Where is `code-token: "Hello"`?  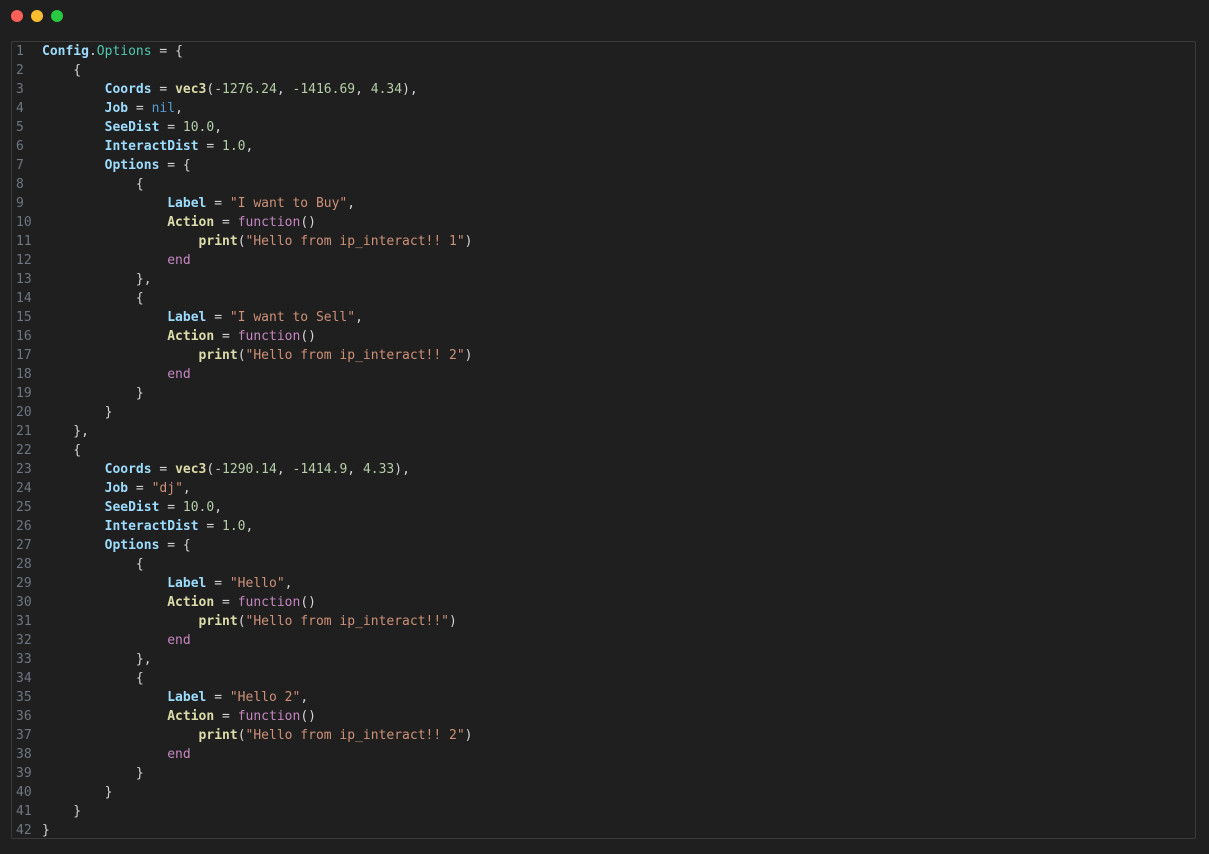
code-token: "Hello" is located at coordinates (257, 583).